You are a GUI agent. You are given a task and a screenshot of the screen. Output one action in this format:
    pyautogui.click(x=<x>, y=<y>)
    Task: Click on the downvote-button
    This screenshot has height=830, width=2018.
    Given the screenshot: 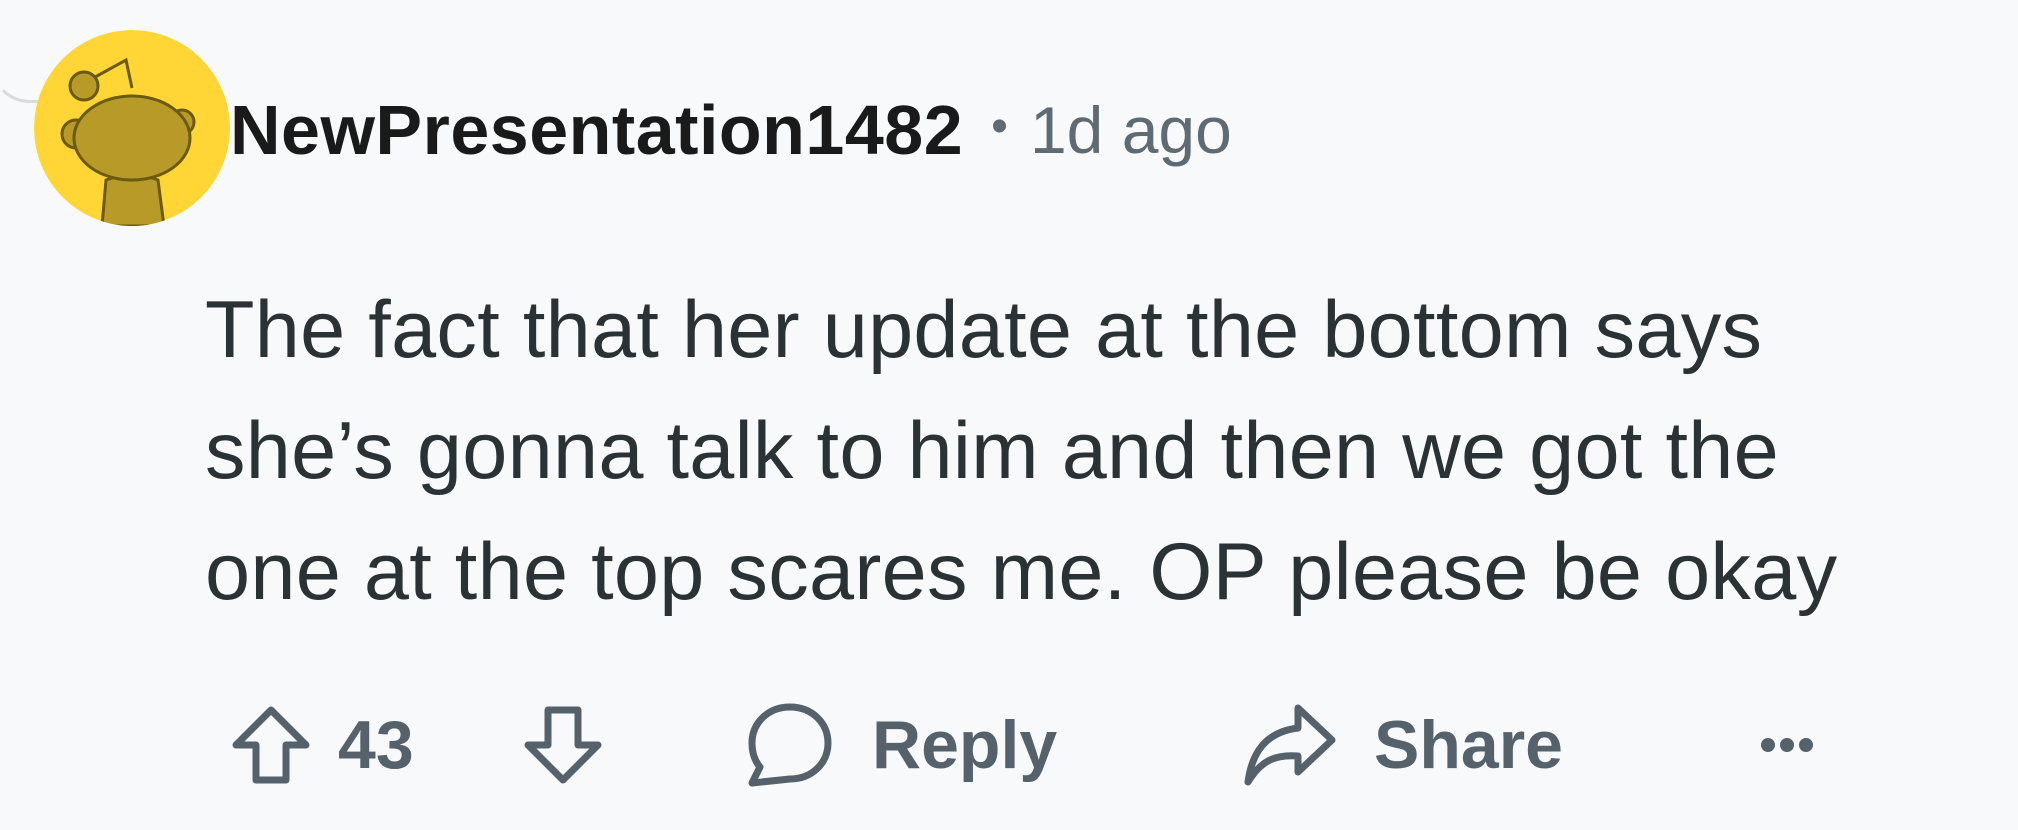 What is the action you would take?
    pyautogui.click(x=563, y=745)
    